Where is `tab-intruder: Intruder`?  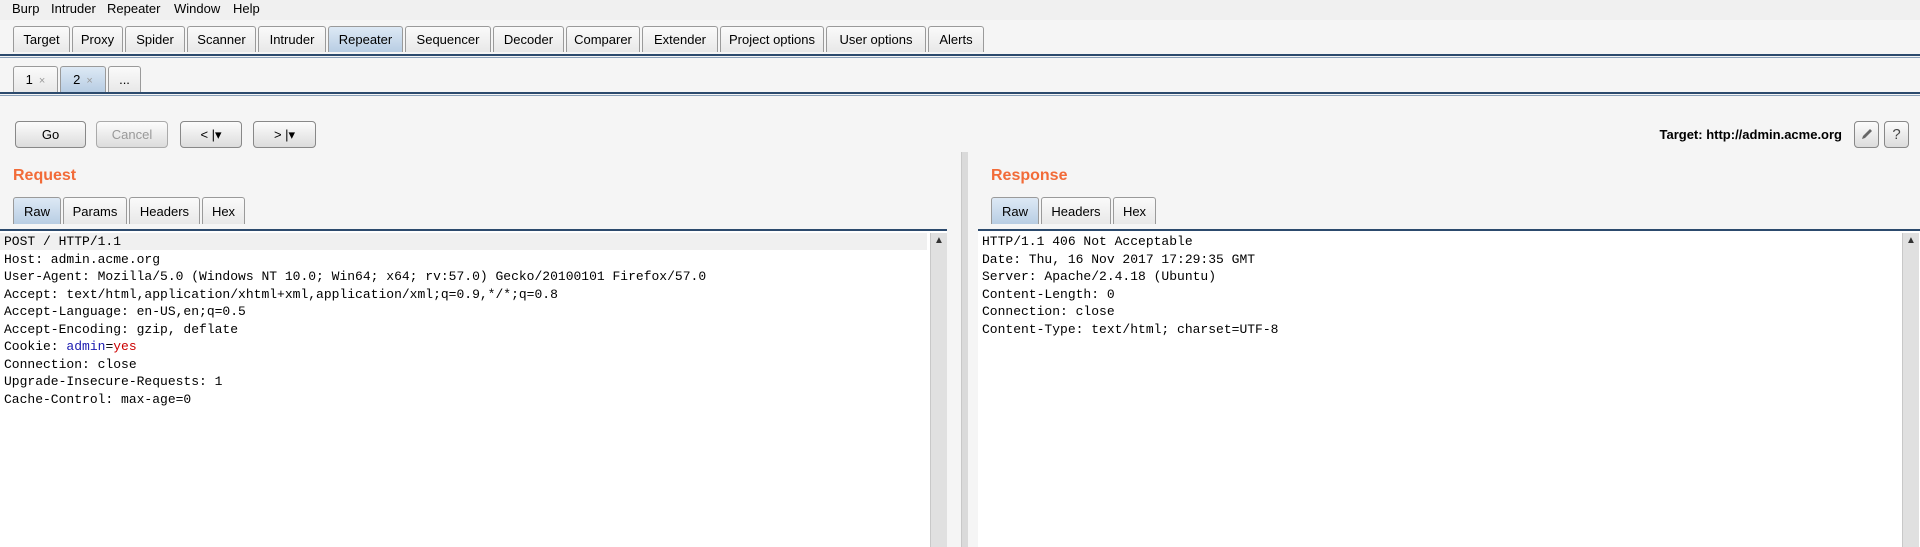 tab-intruder: Intruder is located at coordinates (292, 39).